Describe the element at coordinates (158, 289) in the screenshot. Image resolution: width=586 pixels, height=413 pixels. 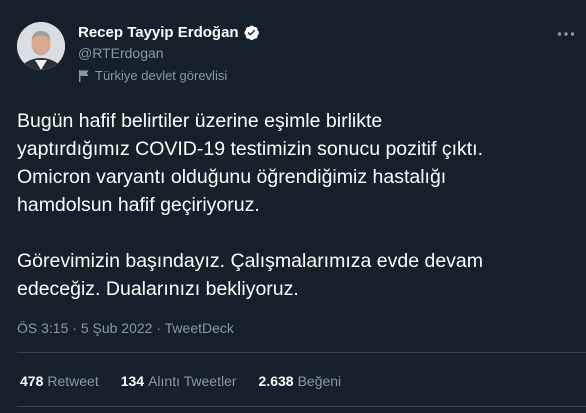
I see `tweet-text-line: edeceğiz. Dualarınızı bekliyoruz.` at that location.